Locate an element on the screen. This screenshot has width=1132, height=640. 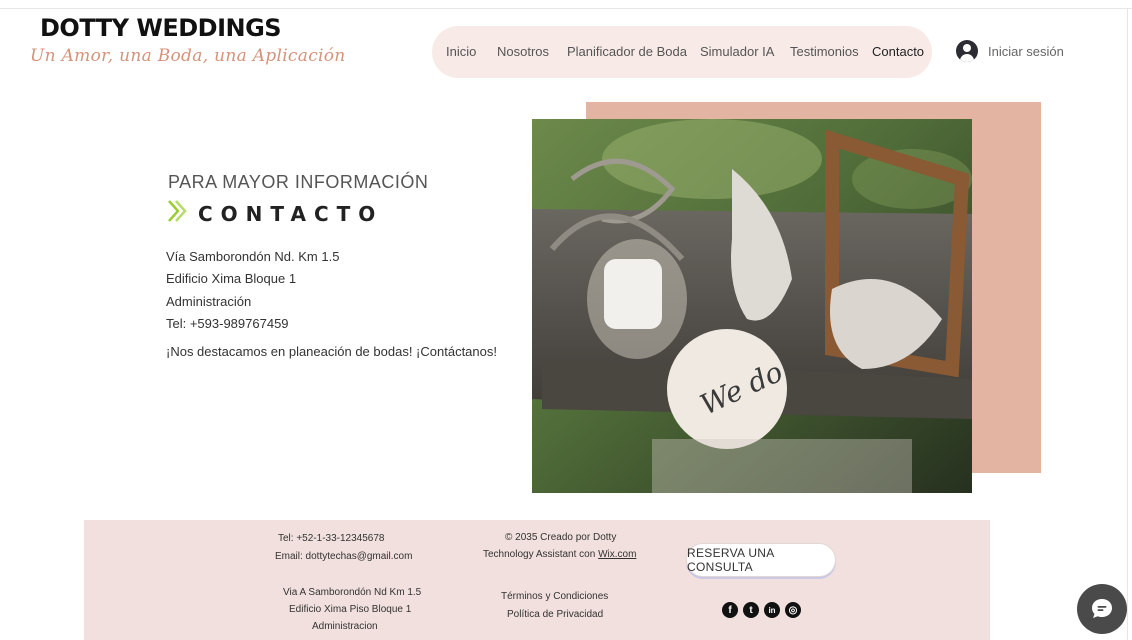
chevron-right-icon is located at coordinates (177, 211).